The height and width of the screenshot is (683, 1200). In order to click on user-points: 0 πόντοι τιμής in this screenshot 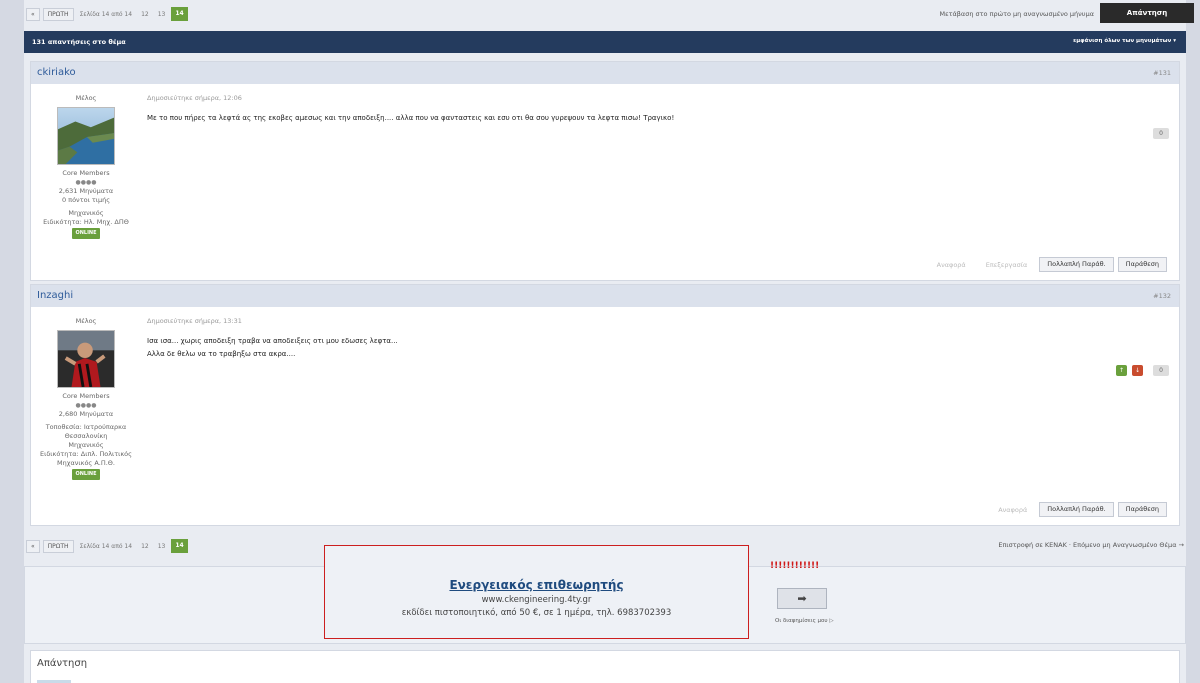, I will do `click(86, 200)`.